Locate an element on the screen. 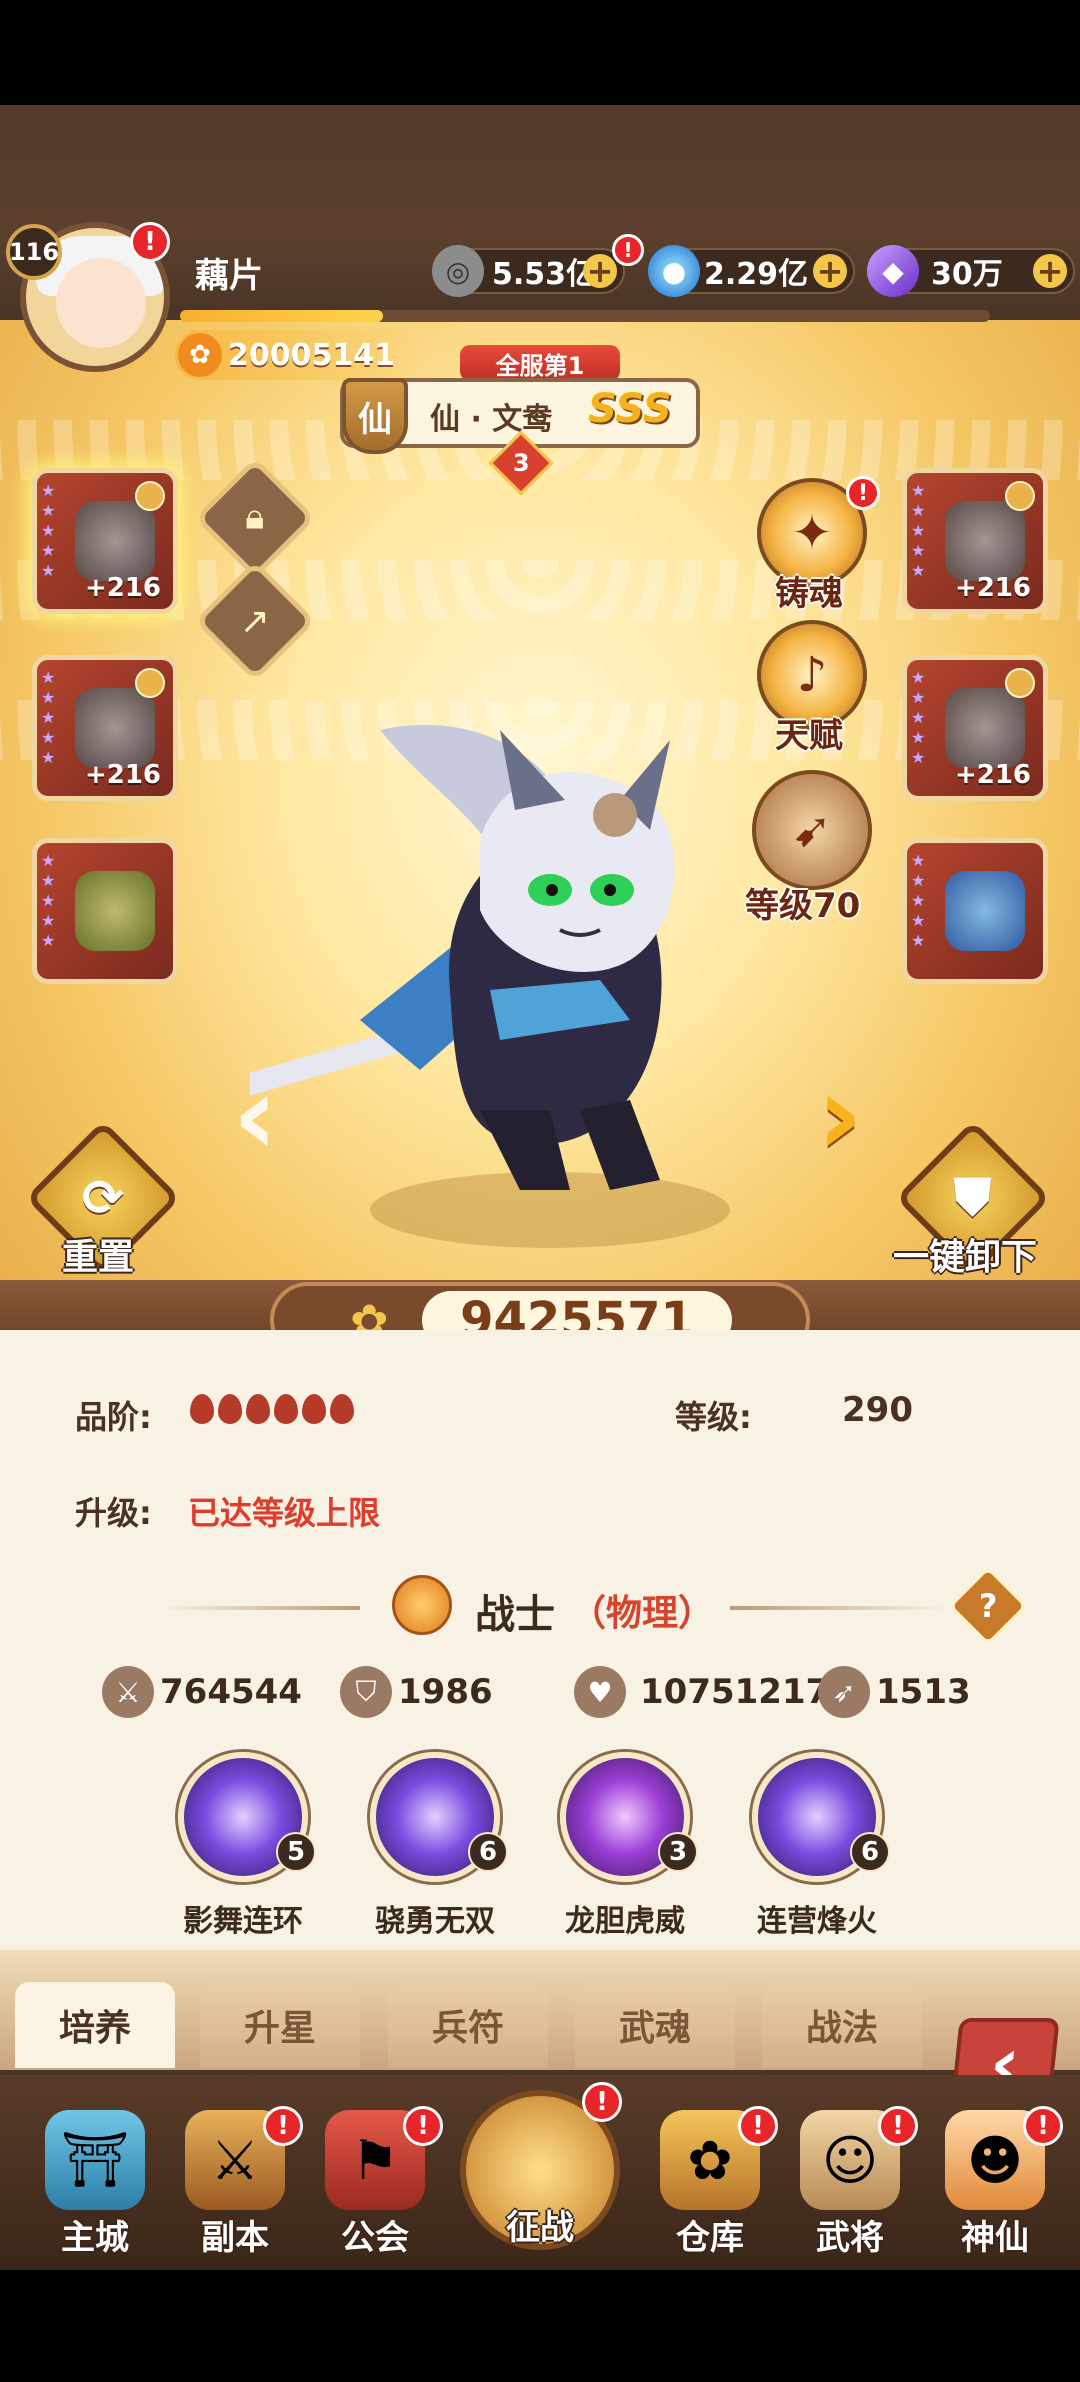  equipment-slot-left-1: ★ ★ ★ ★ ★ +216 is located at coordinates (105, 541).